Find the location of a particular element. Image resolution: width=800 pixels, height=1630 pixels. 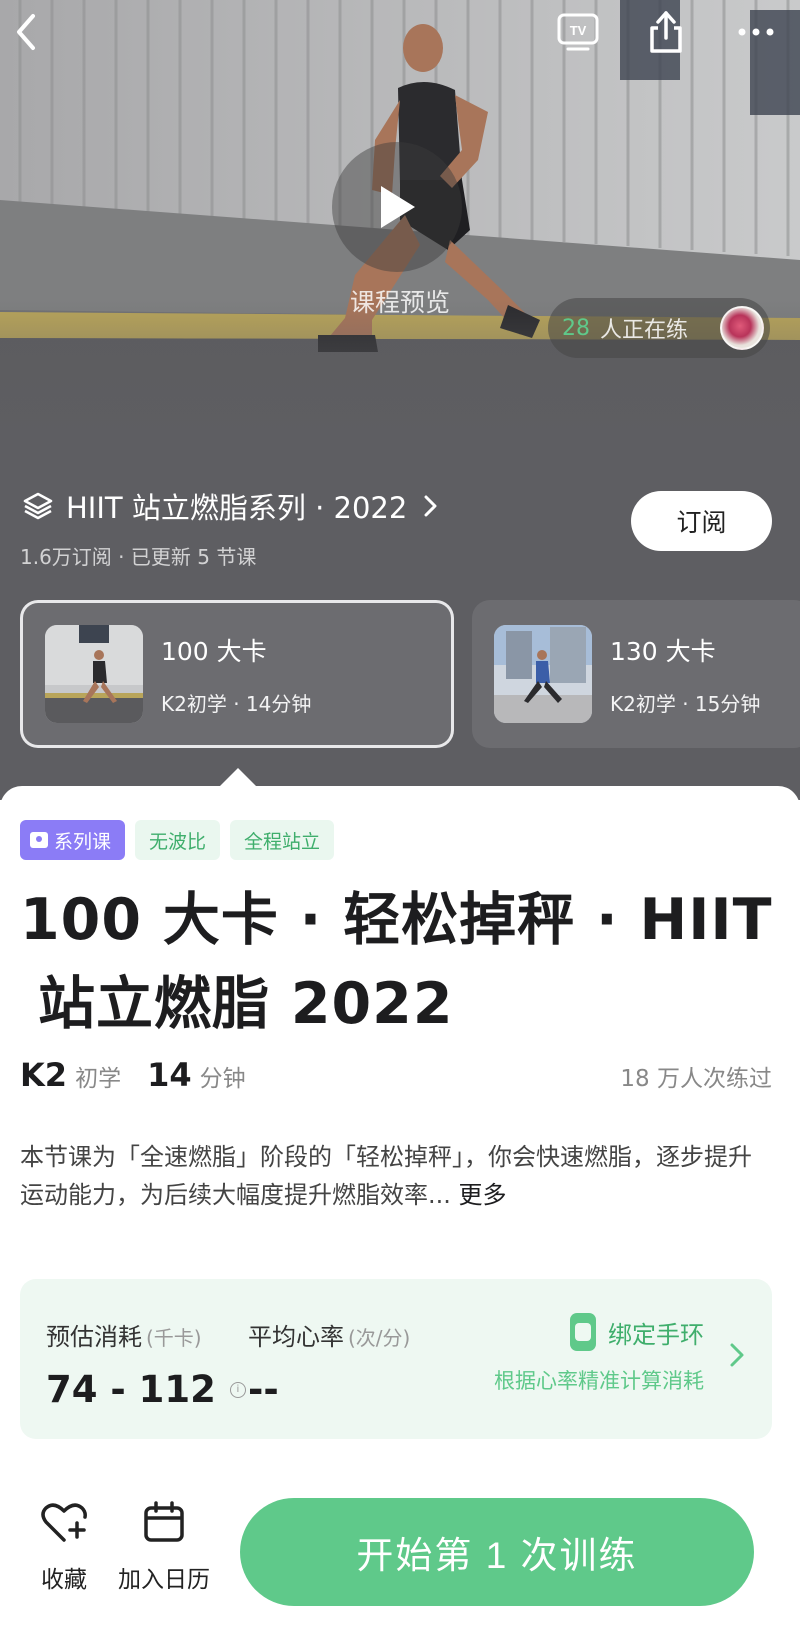

heart-rate-unit: (次/分) is located at coordinates (379, 1338).